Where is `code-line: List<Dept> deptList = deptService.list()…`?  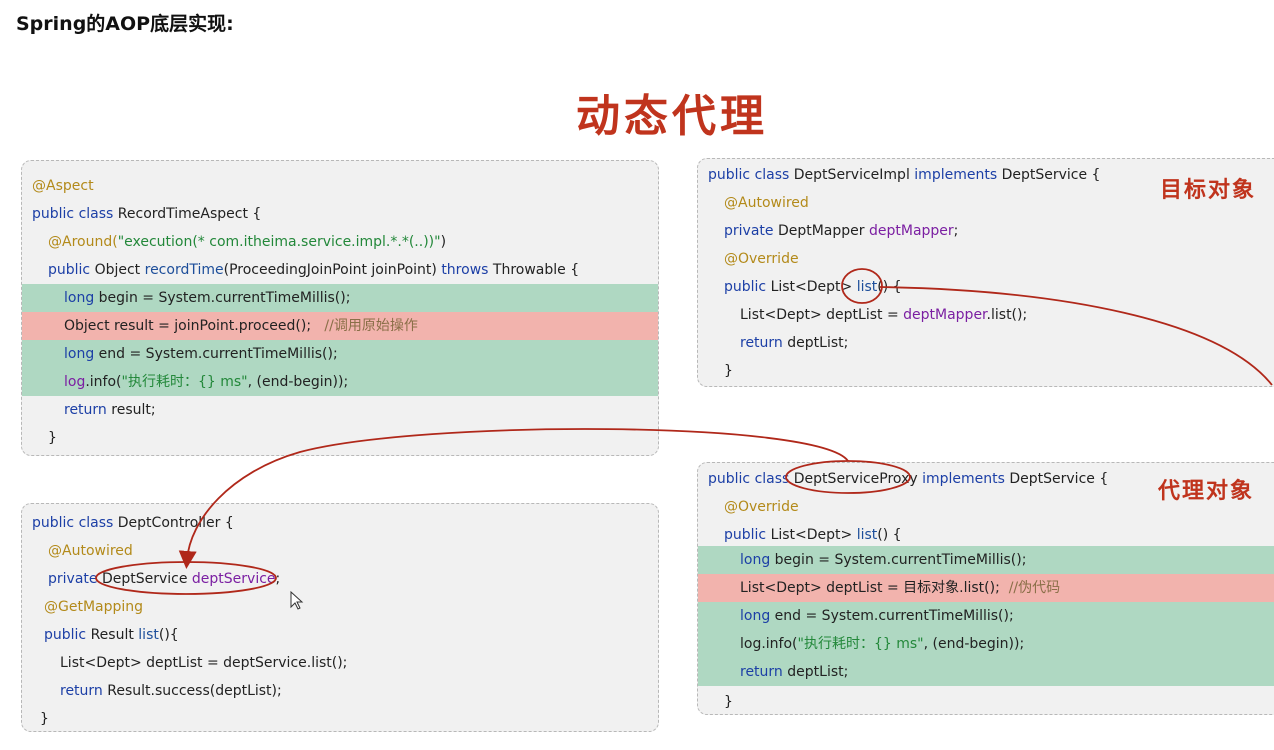 code-line: List<Dept> deptList = deptService.list()… is located at coordinates (204, 663).